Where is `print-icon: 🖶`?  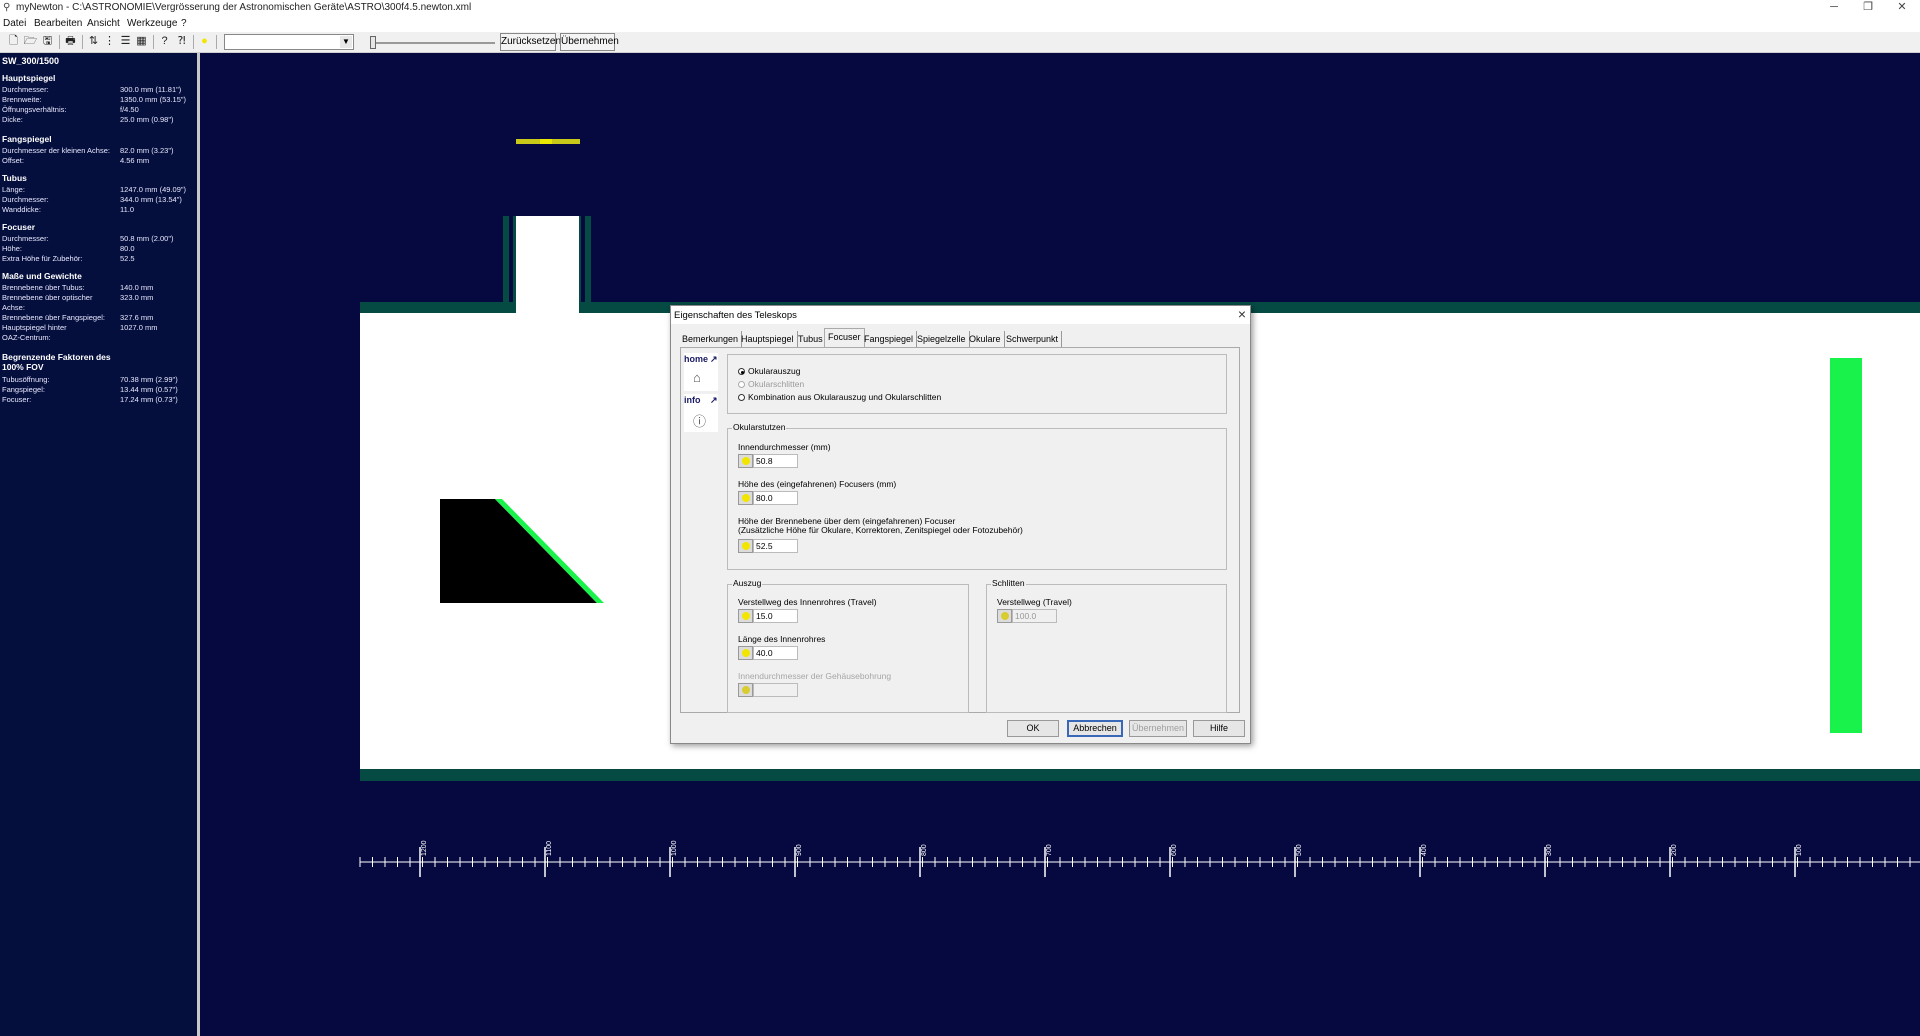 print-icon: 🖶 is located at coordinates (70, 41).